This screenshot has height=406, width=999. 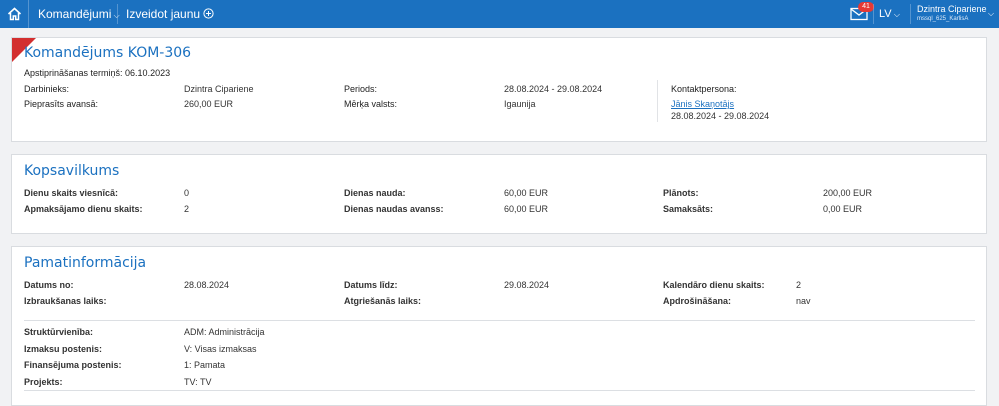 I want to click on project-label: Projekts:, so click(x=43, y=382).